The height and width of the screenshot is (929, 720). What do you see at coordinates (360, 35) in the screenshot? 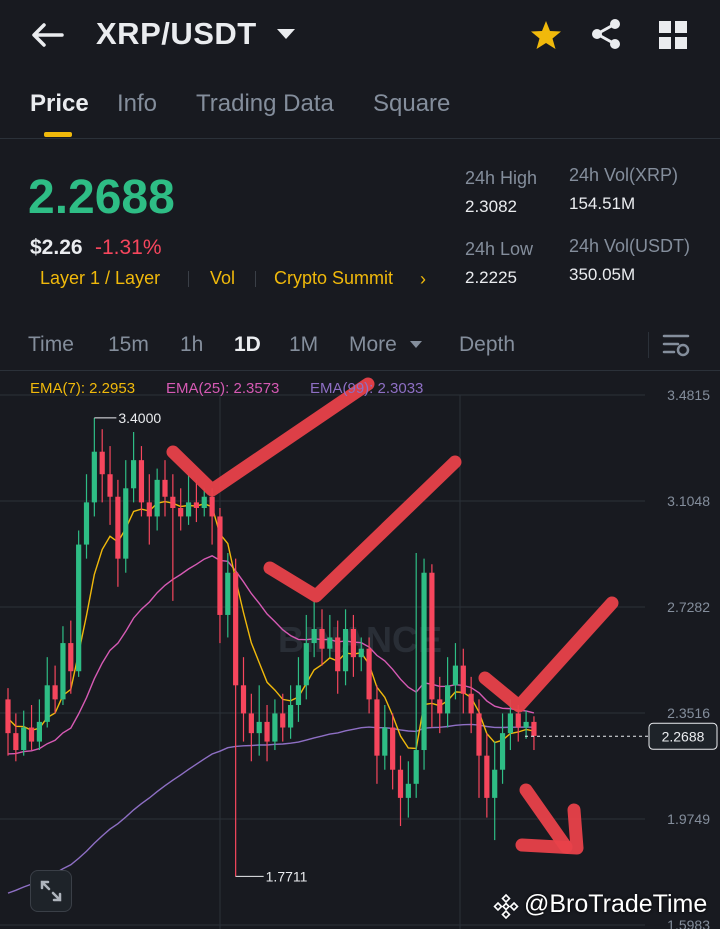
I see `header-bar: XRP/USDT` at bounding box center [360, 35].